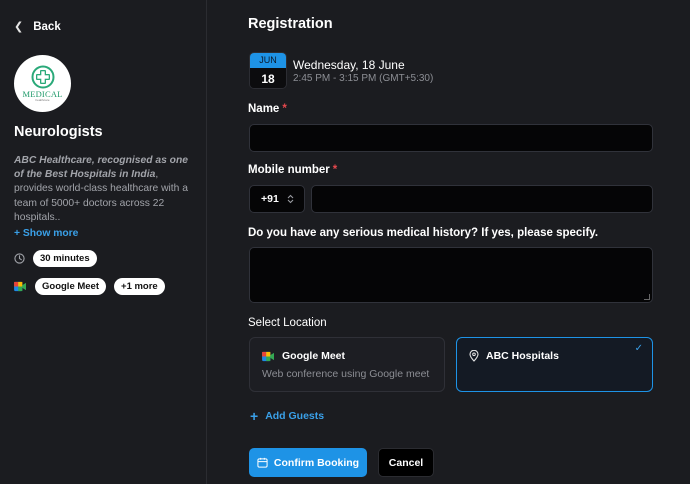 Image resolution: width=690 pixels, height=484 pixels. I want to click on back-label: Back, so click(47, 26).